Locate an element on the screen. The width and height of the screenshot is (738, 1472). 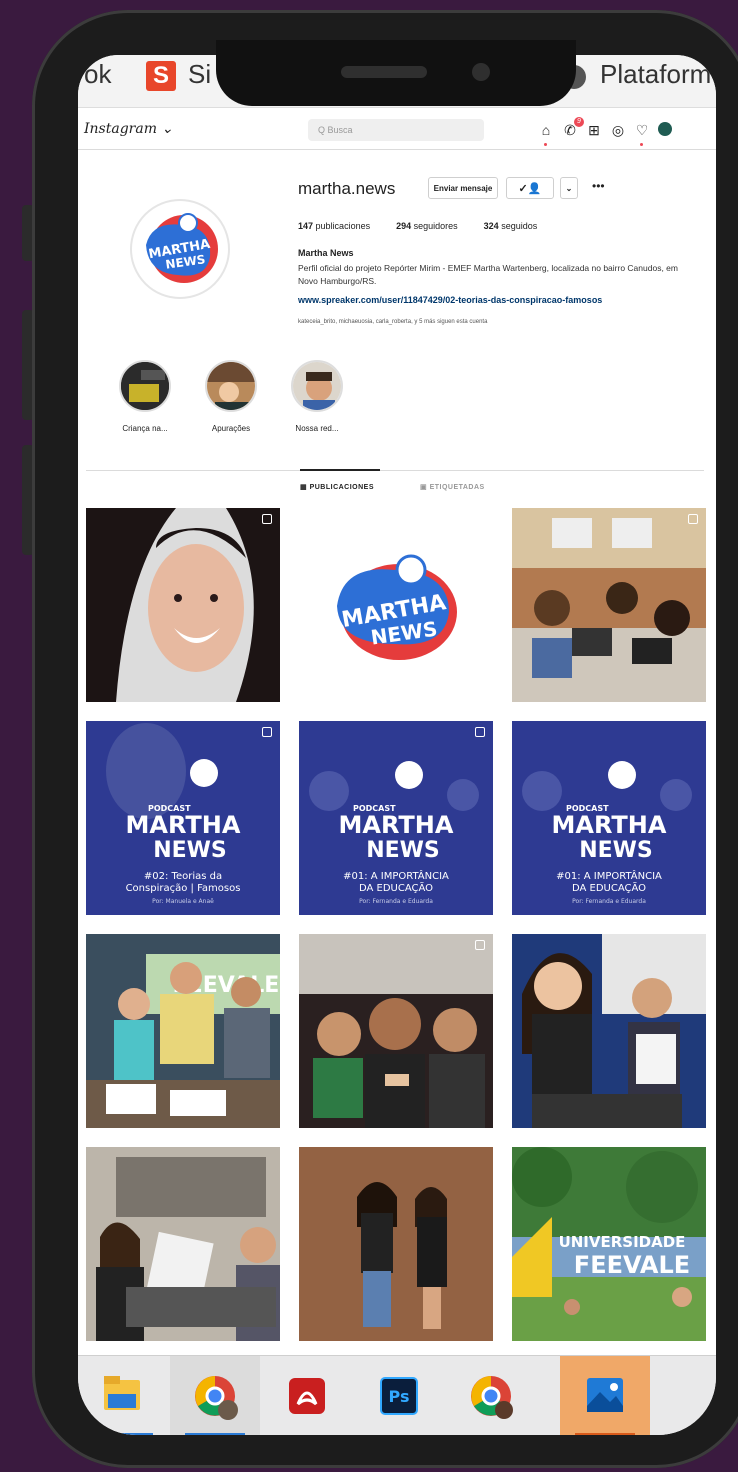
followers-stat: 294 seguidores is located at coordinates (427, 226).